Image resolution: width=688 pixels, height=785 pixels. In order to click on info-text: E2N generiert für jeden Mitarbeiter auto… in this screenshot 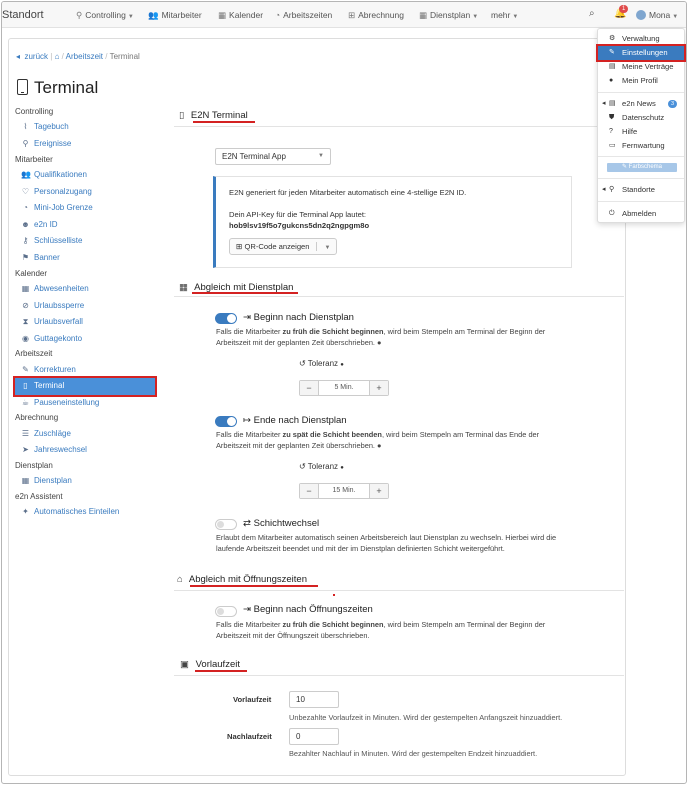, I will do `click(348, 192)`.